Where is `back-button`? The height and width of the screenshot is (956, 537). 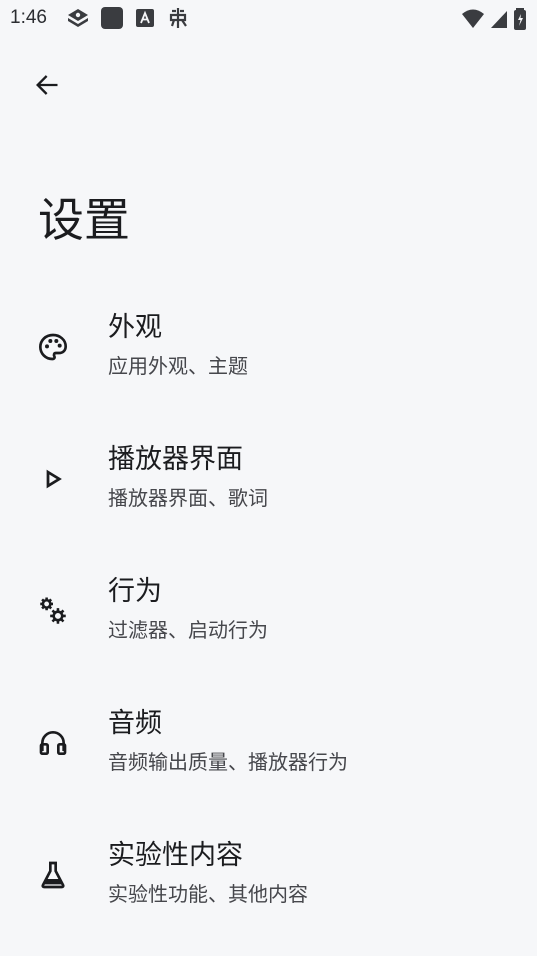
back-button is located at coordinates (47, 85).